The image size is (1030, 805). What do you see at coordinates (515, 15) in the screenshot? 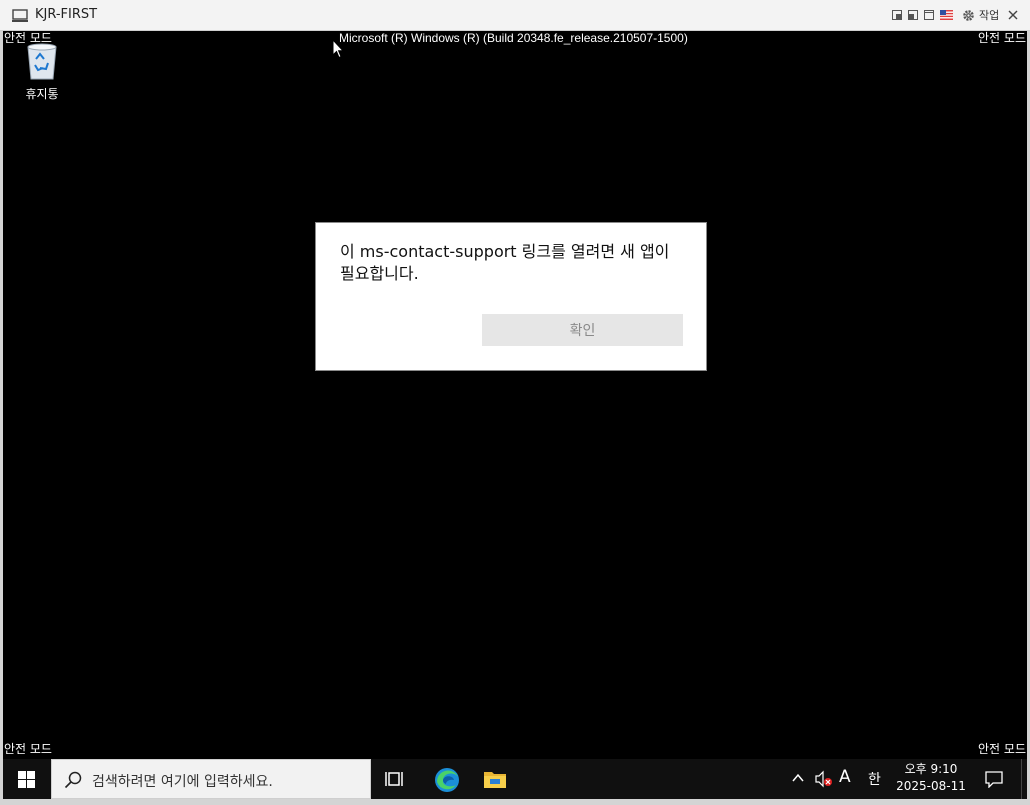
I see `vm-titlebar: KJR-FIRST 작업` at bounding box center [515, 15].